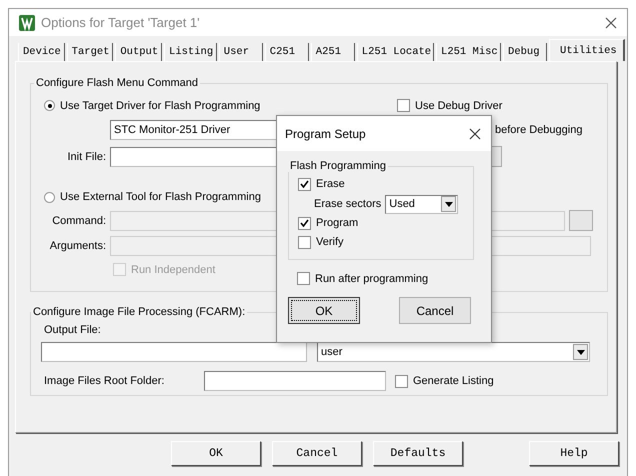 This screenshot has height=476, width=636. Describe the element at coordinates (371, 278) in the screenshot. I see `checkbox-label: Run after programming` at that location.